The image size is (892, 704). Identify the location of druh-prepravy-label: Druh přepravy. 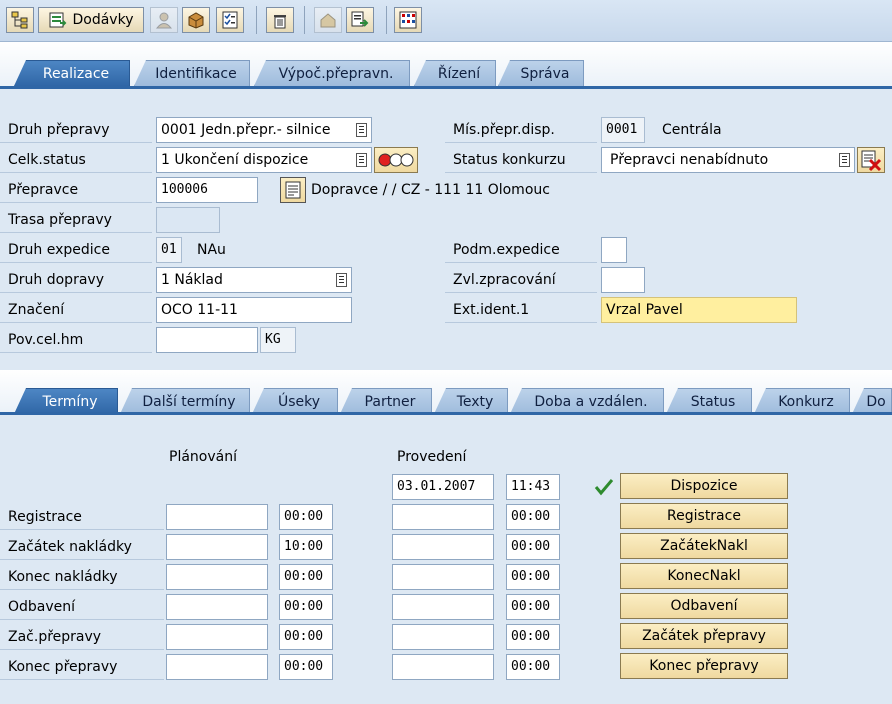
(76, 130).